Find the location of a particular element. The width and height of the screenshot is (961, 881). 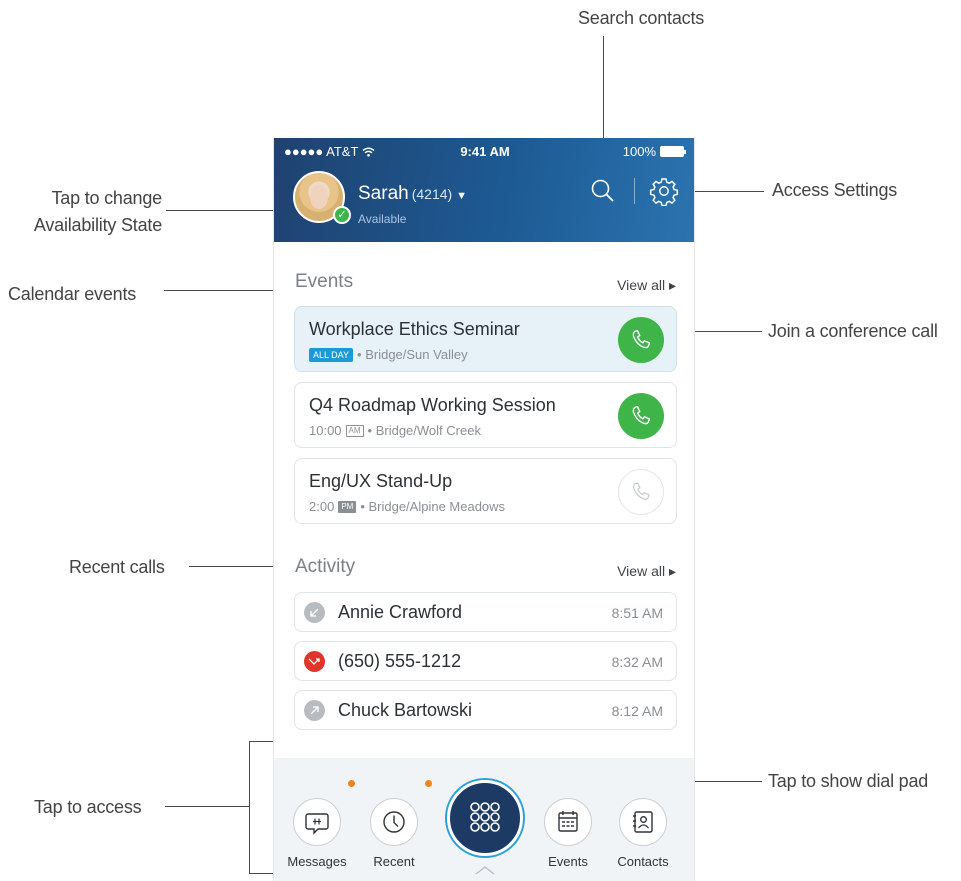

tab-events is located at coordinates (568, 822).